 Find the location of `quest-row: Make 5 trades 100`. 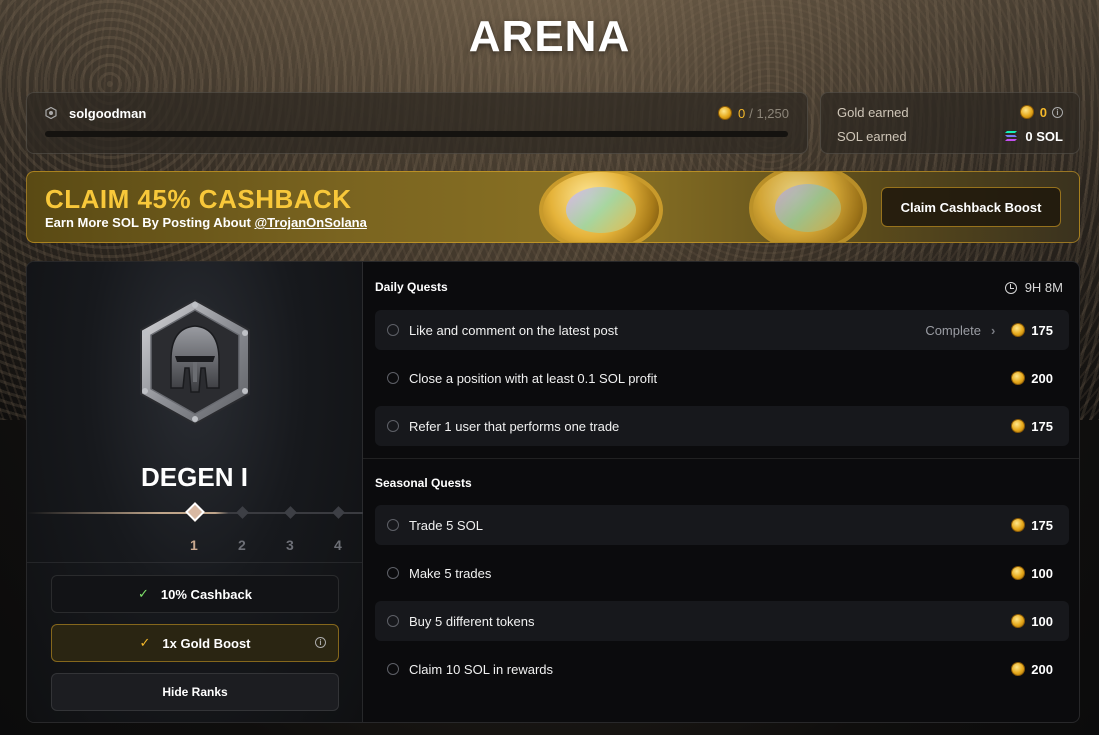

quest-row: Make 5 trades 100 is located at coordinates (722, 573).